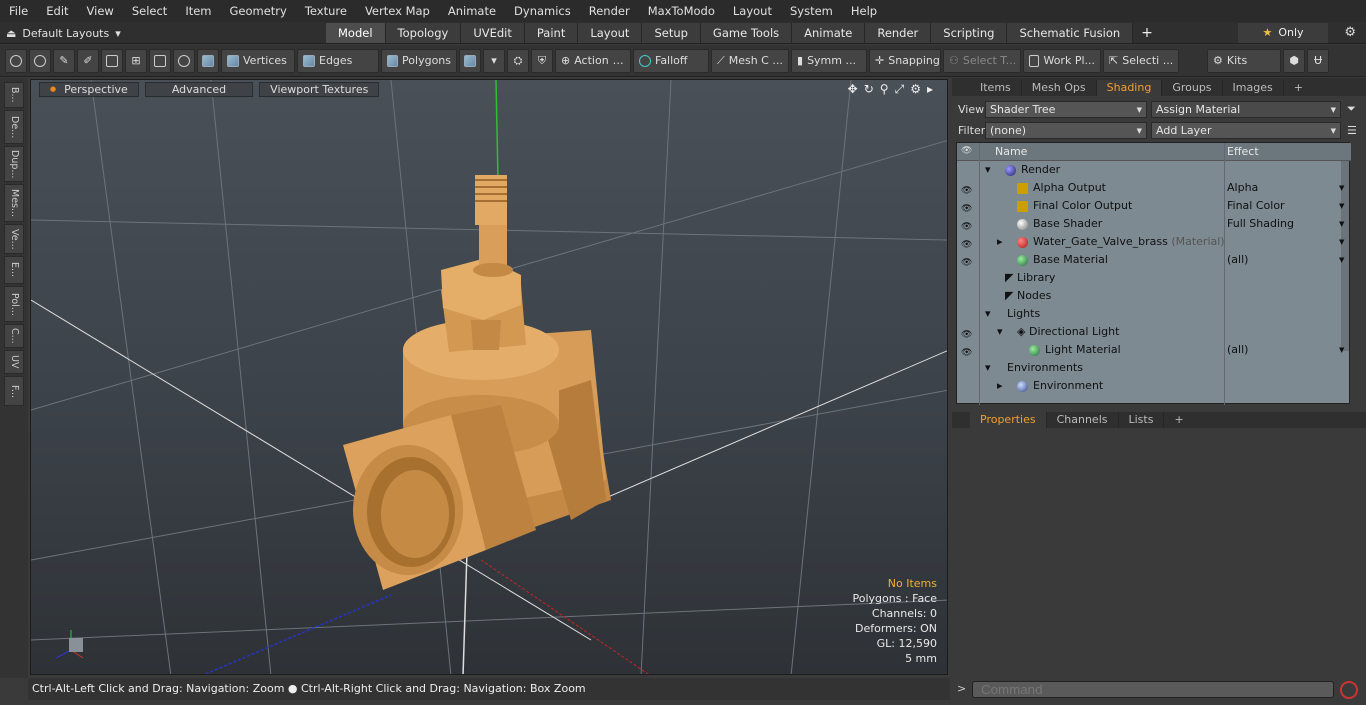 This screenshot has height=705, width=1366. I want to click on chevron-right-icon: ▸, so click(930, 89).